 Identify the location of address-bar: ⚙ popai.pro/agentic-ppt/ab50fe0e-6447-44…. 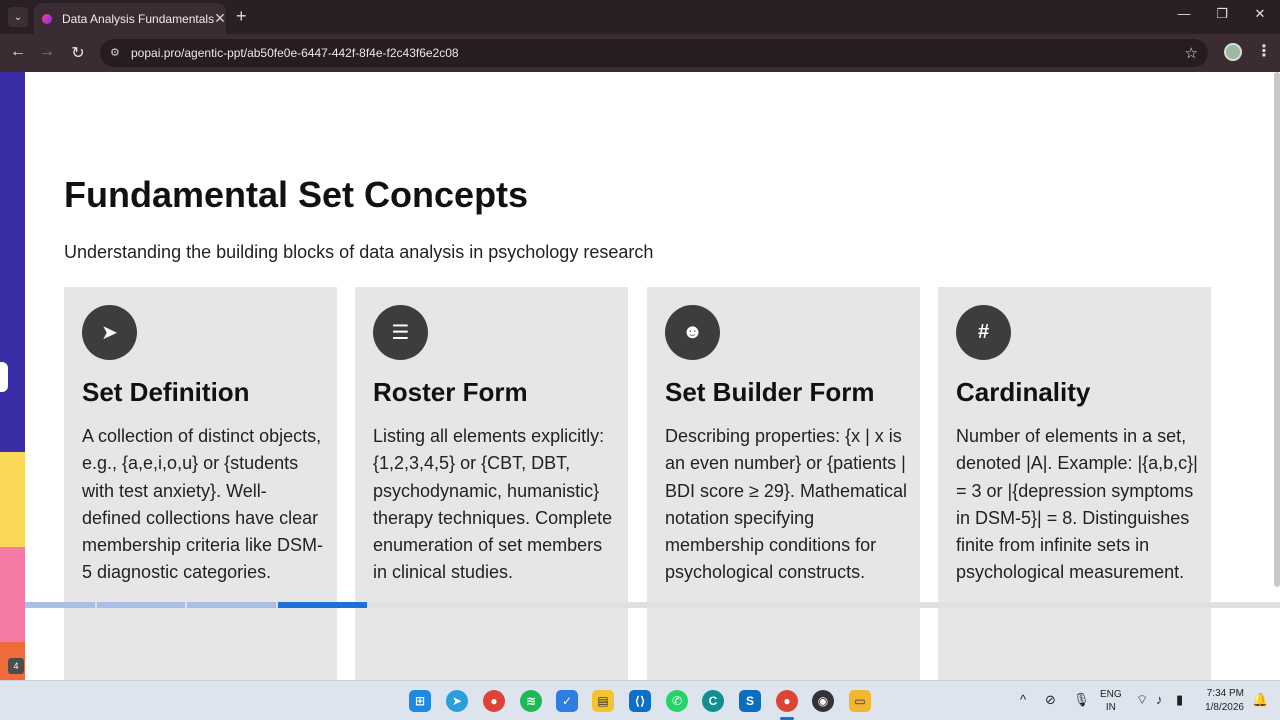
(654, 53).